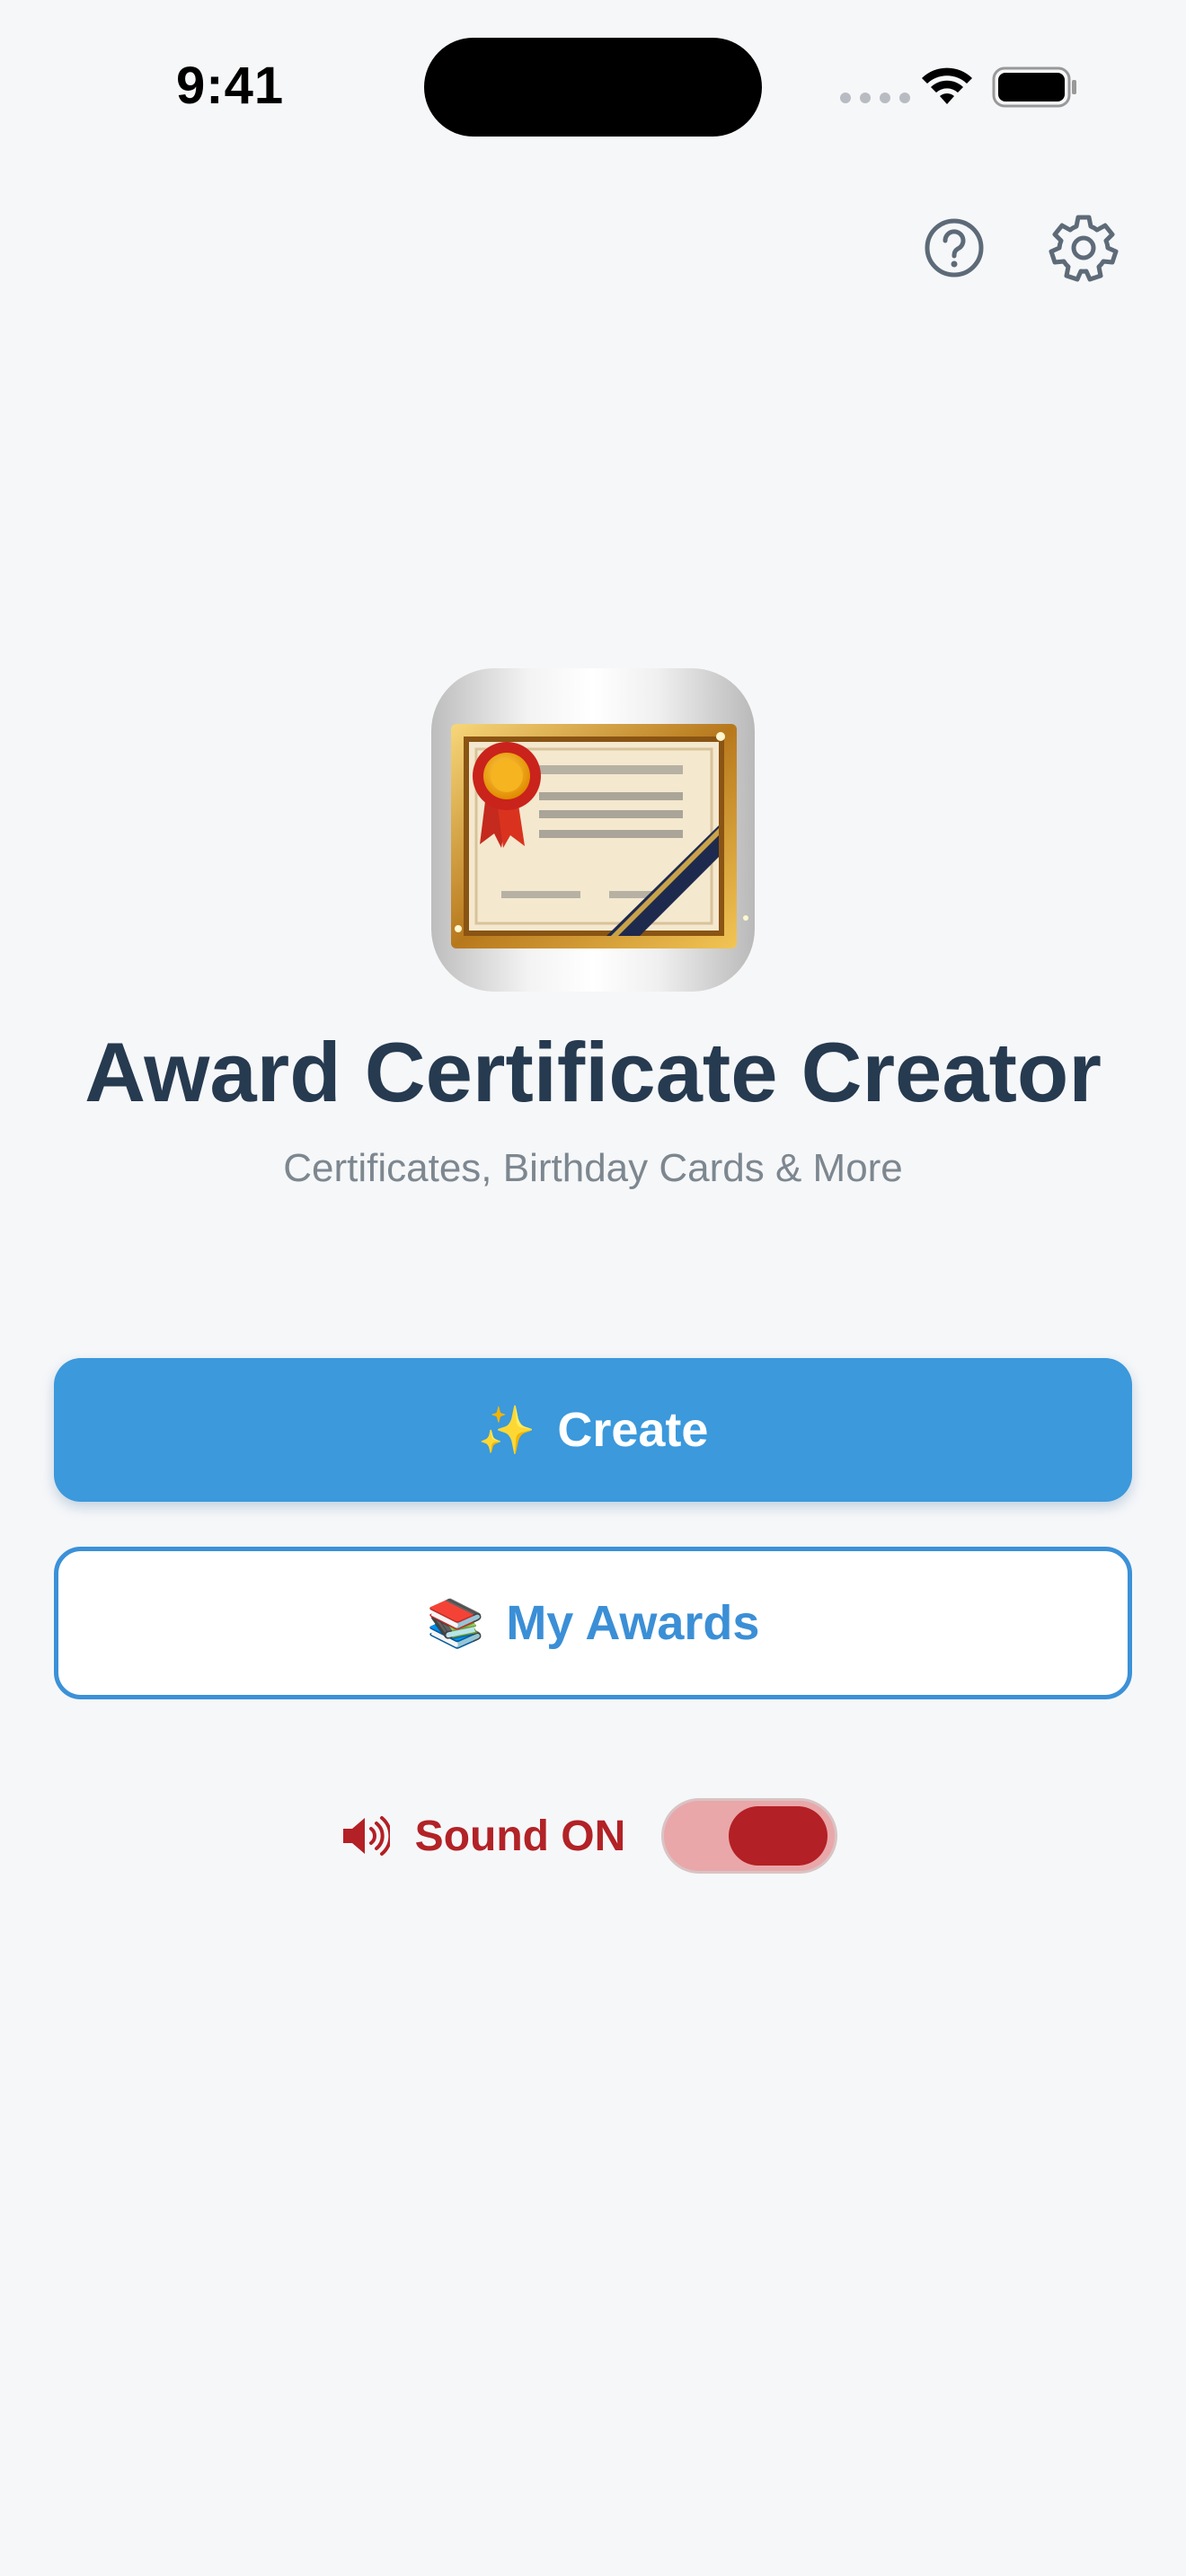 This screenshot has width=1186, height=2576. Describe the element at coordinates (230, 86) in the screenshot. I see `status-time: 9:41` at that location.